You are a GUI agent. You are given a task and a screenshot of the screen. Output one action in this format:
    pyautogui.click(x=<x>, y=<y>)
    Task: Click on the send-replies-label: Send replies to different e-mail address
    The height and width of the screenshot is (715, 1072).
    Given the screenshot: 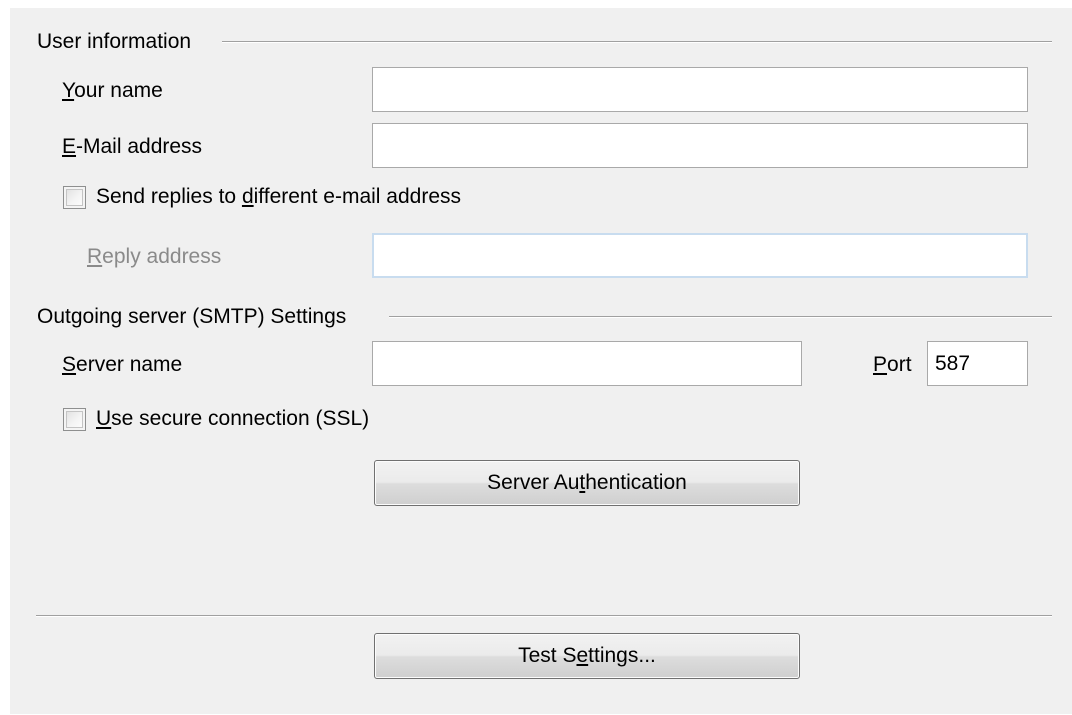 What is the action you would take?
    pyautogui.click(x=278, y=197)
    